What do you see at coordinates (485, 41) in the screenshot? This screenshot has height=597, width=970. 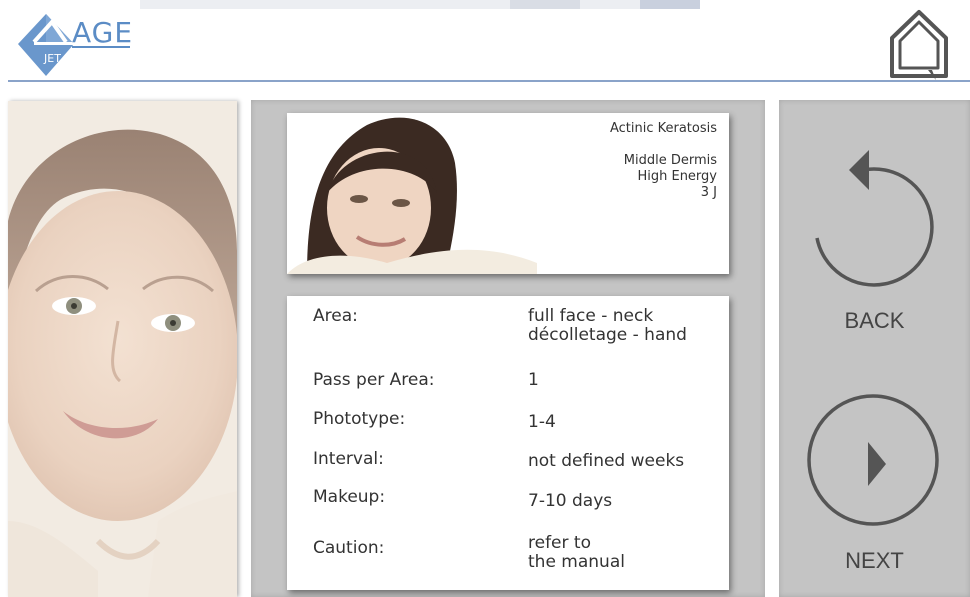 I see `header-bar: AGE JET` at bounding box center [485, 41].